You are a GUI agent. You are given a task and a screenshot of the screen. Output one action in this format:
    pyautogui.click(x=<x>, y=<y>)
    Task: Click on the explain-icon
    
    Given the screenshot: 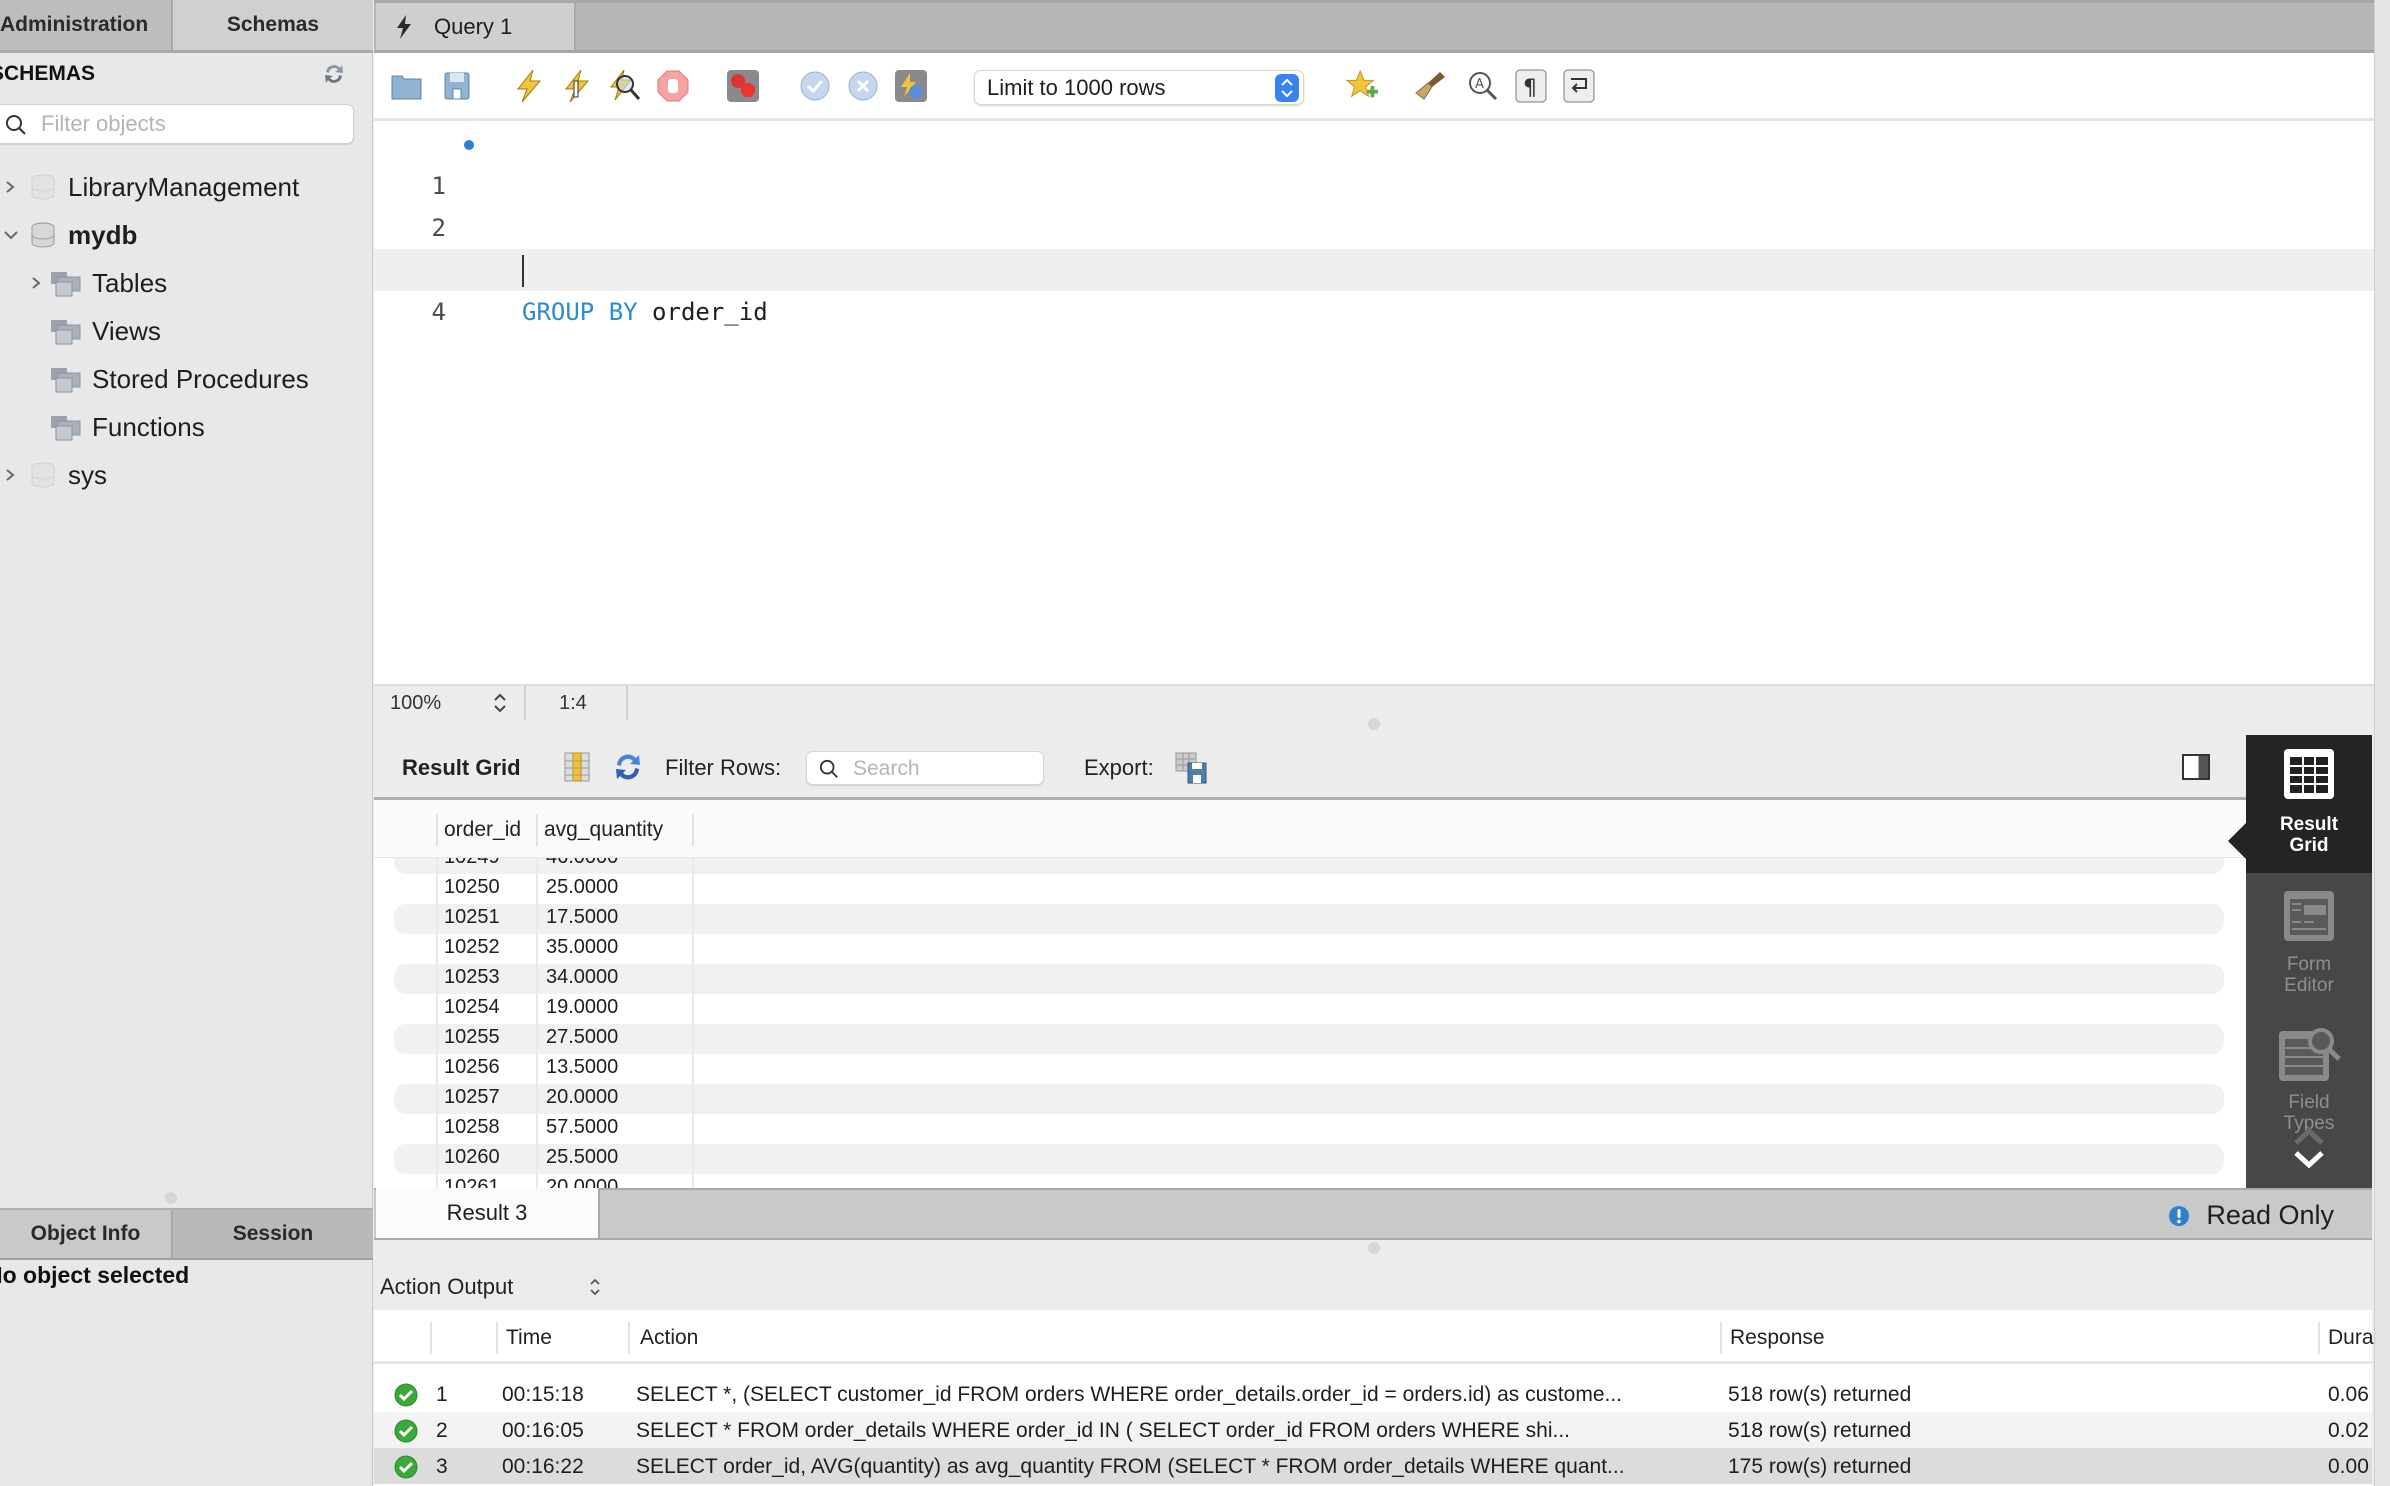 What is the action you would take?
    pyautogui.click(x=625, y=86)
    